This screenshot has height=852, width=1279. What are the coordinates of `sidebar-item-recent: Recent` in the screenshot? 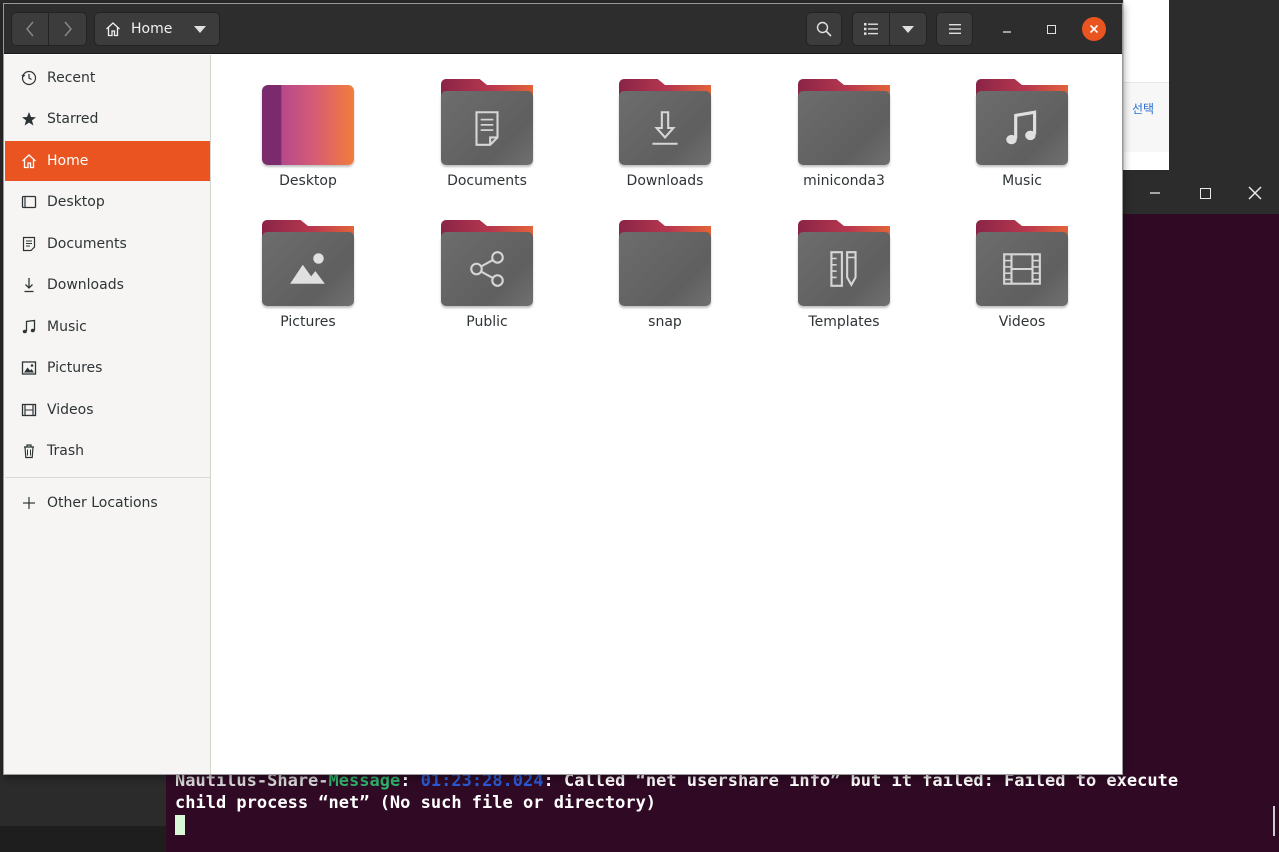 It's located at (107, 78).